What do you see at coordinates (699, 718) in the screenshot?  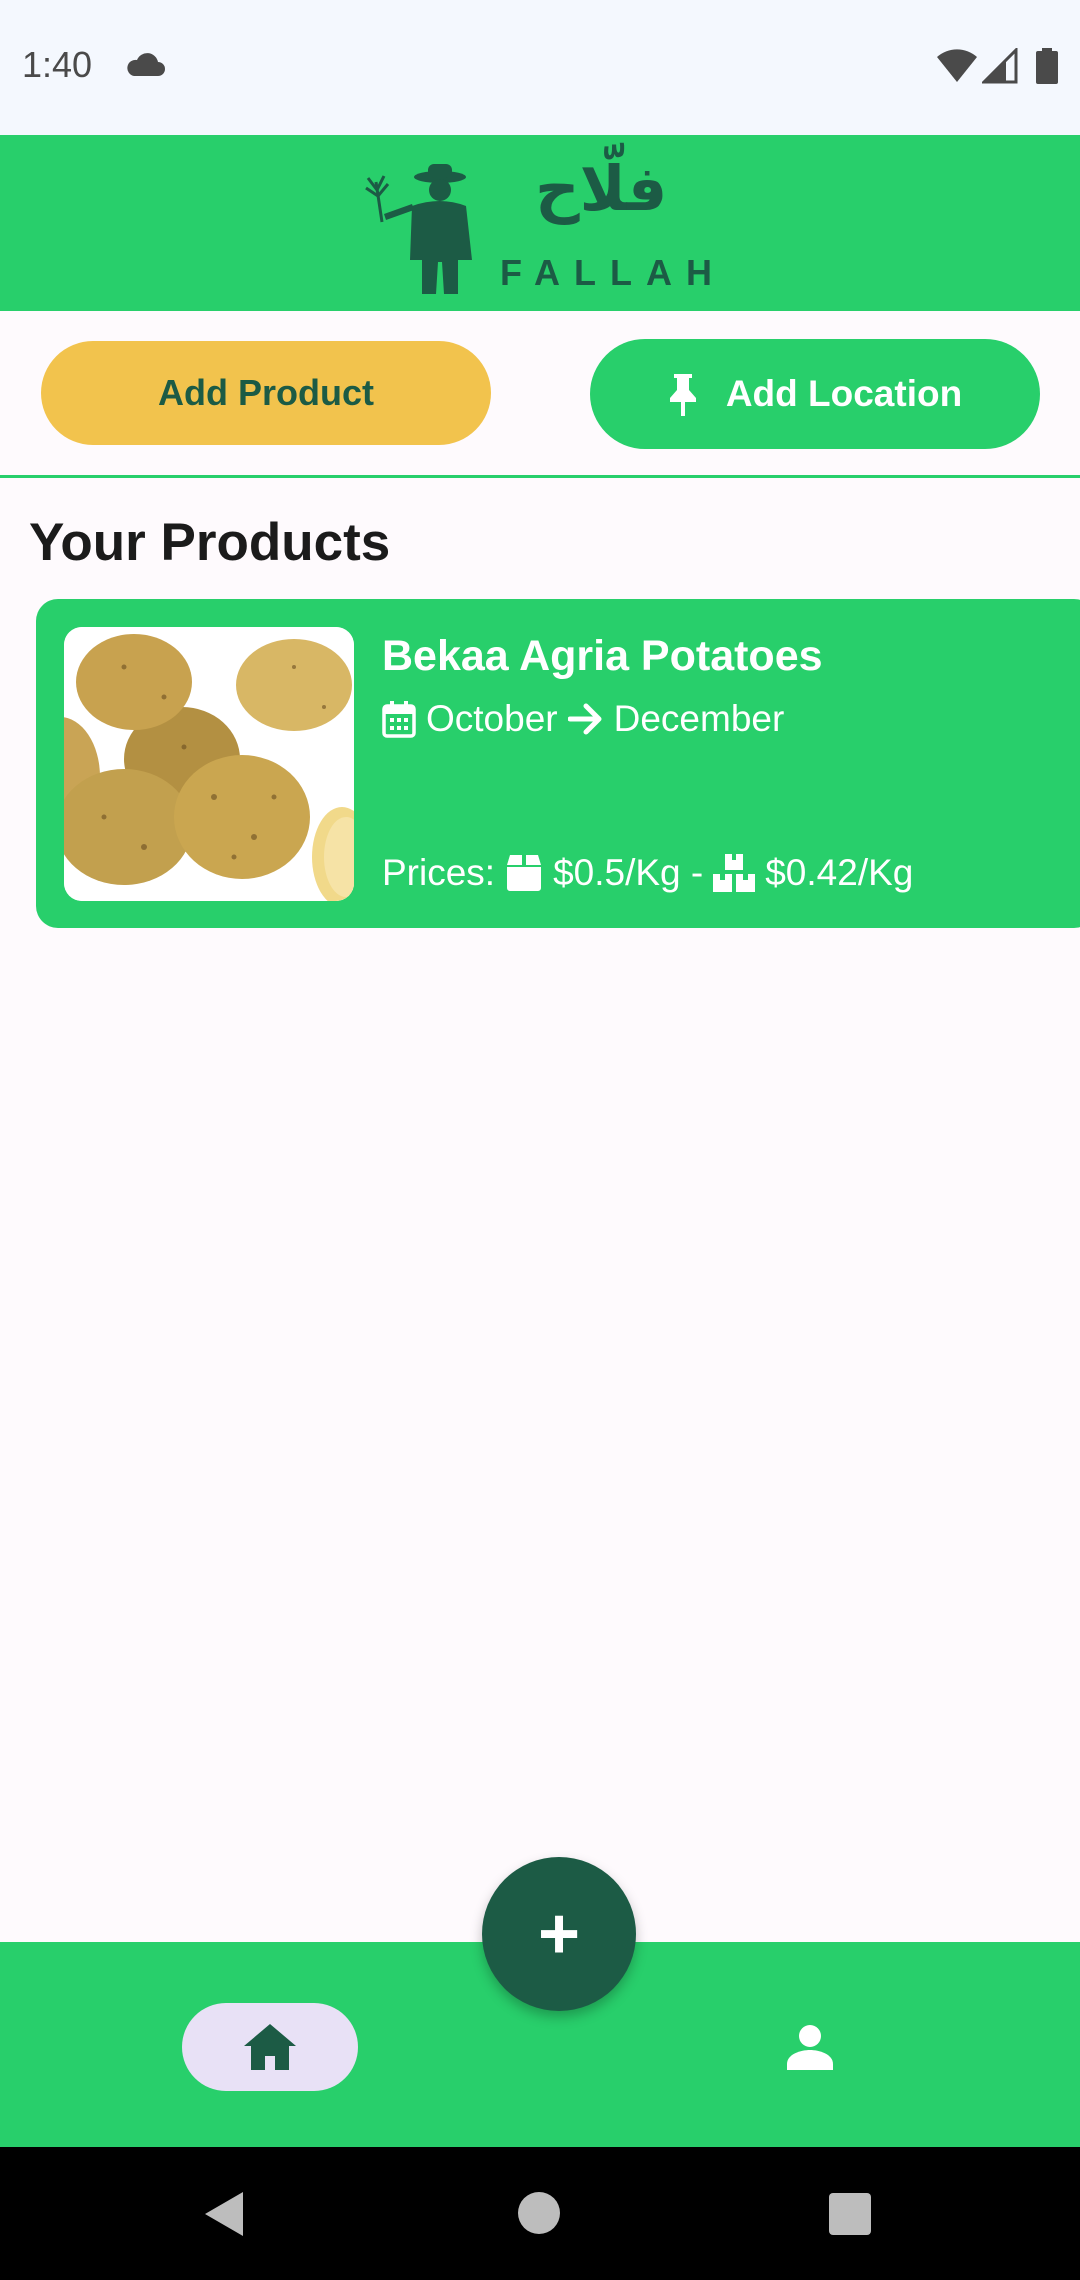 I see `season-end: December` at bounding box center [699, 718].